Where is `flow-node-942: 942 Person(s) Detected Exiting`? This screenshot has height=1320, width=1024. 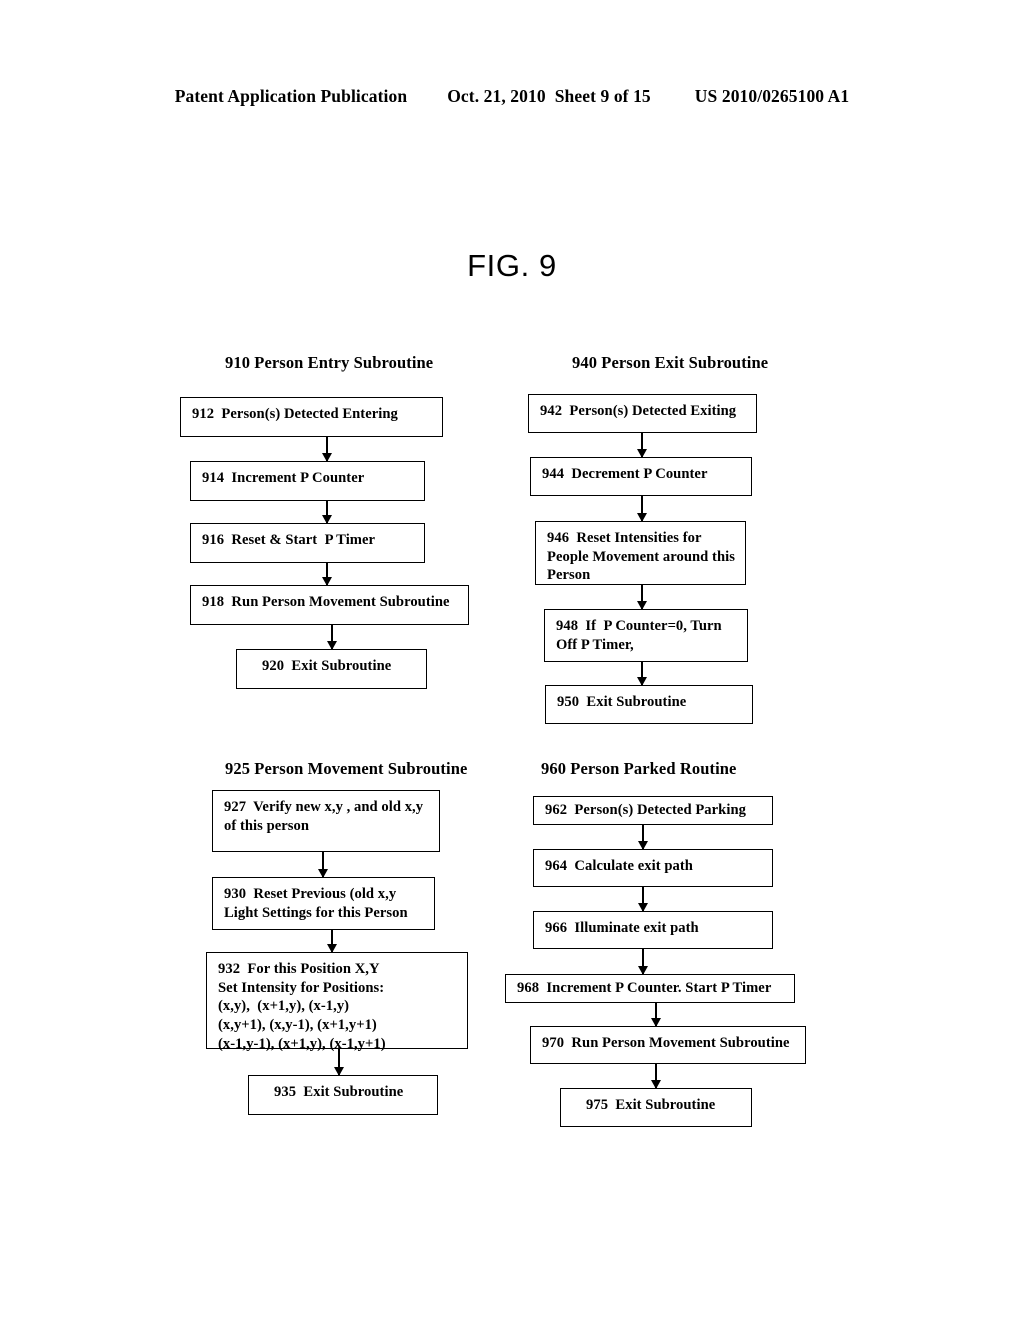
flow-node-942: 942 Person(s) Detected Exiting is located at coordinates (642, 413).